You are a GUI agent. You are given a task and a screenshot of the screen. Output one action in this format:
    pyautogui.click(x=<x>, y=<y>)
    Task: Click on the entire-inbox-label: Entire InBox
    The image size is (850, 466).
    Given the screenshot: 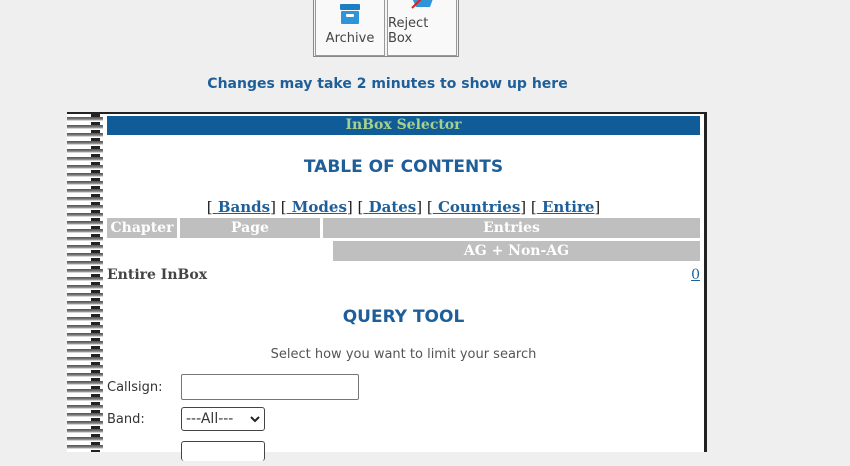 What is the action you would take?
    pyautogui.click(x=157, y=275)
    